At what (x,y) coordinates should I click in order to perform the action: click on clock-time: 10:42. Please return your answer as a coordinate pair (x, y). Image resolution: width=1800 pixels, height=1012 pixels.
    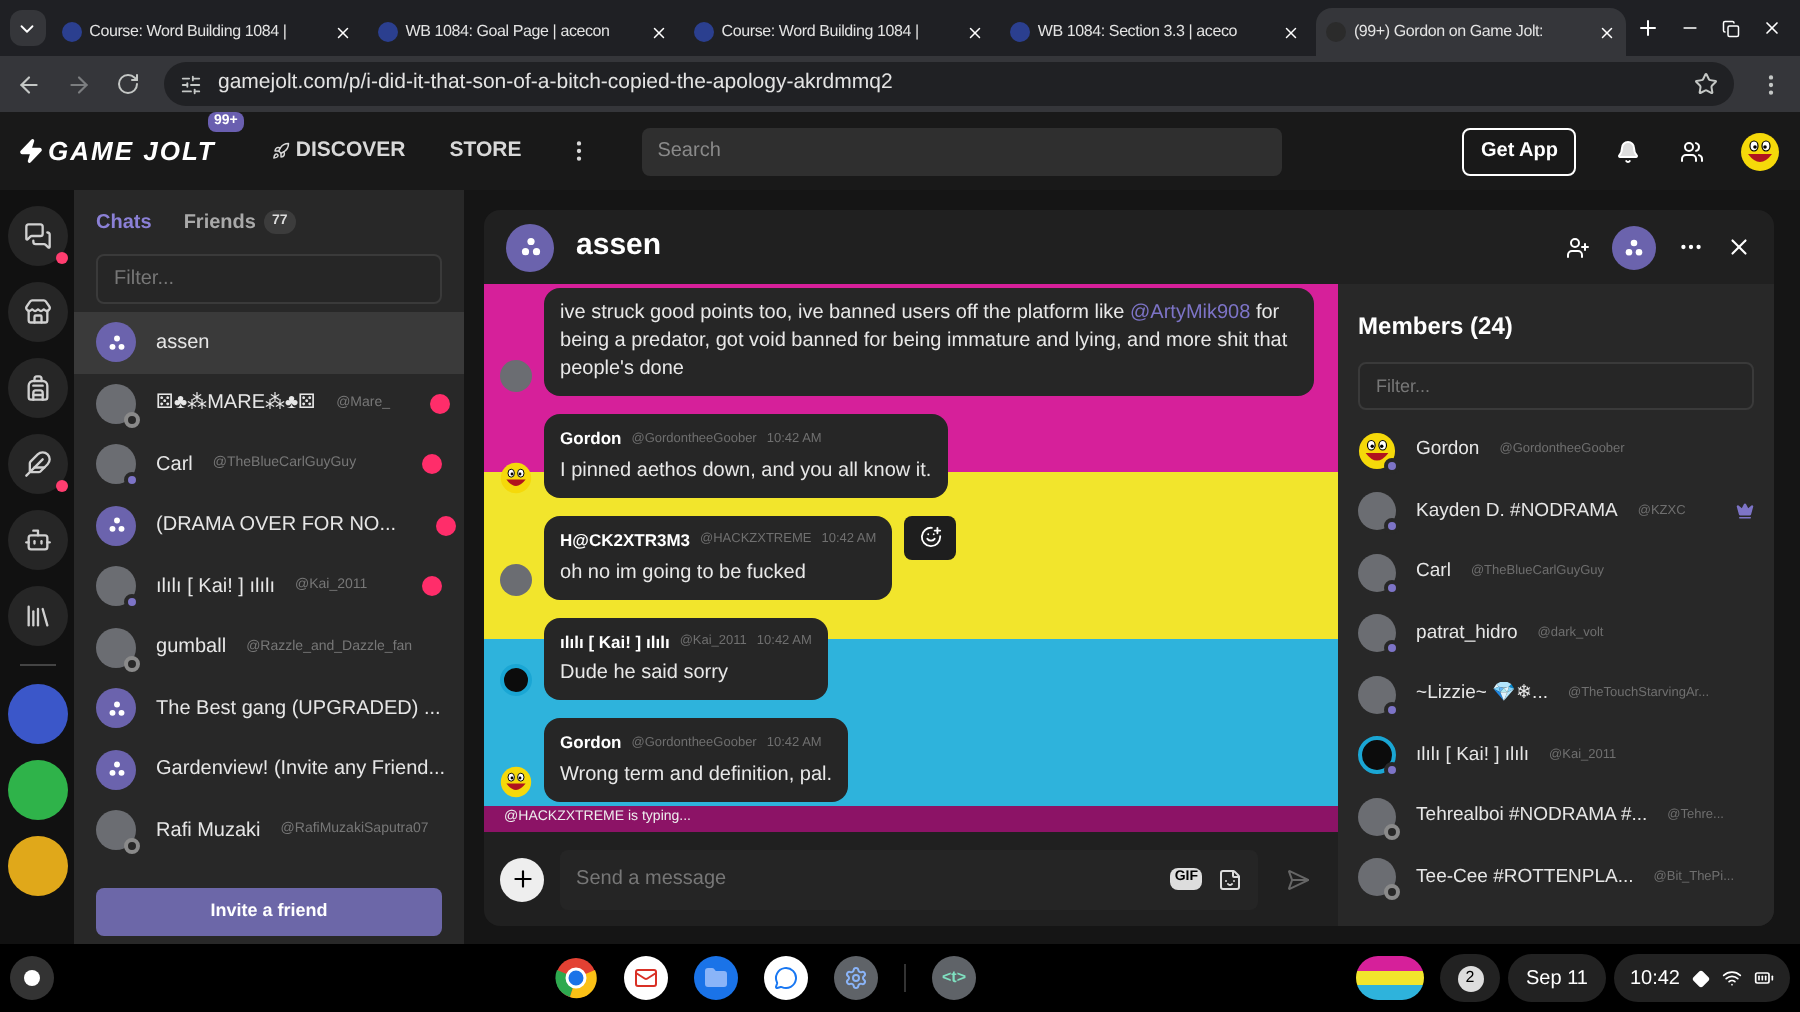
    Looking at the image, I should click on (1654, 979).